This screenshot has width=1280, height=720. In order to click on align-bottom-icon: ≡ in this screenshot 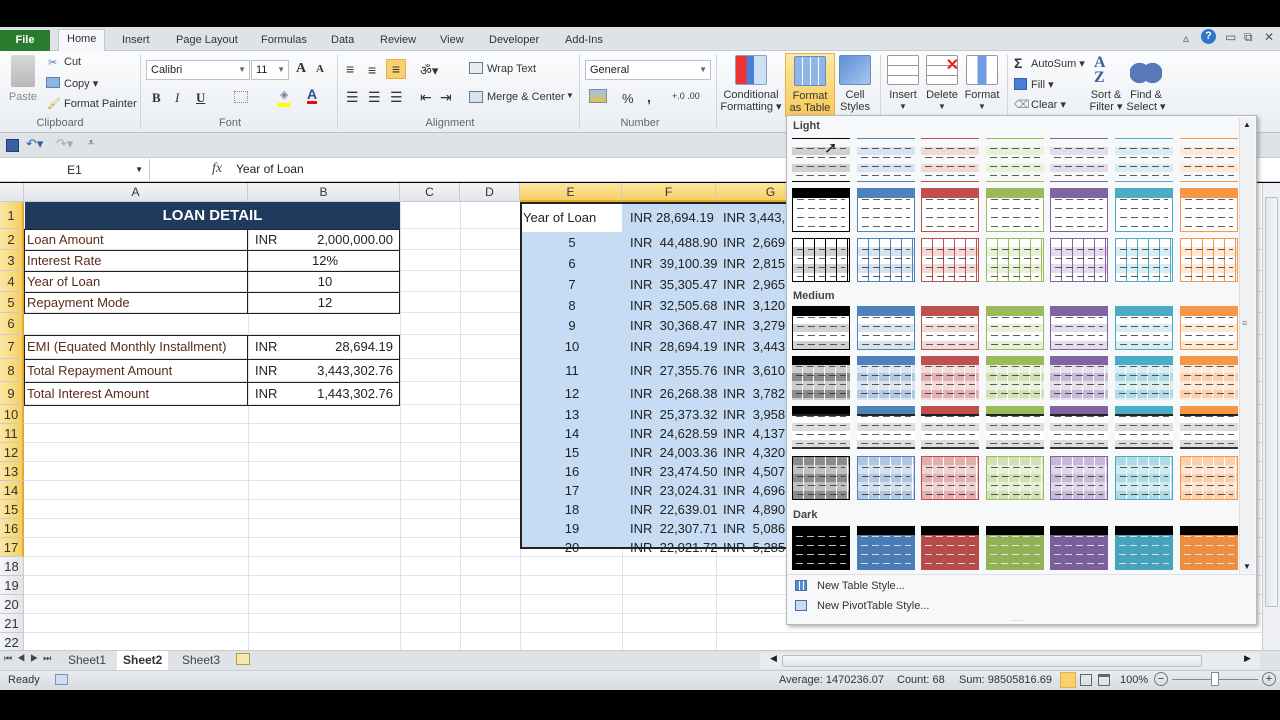, I will do `click(396, 69)`.